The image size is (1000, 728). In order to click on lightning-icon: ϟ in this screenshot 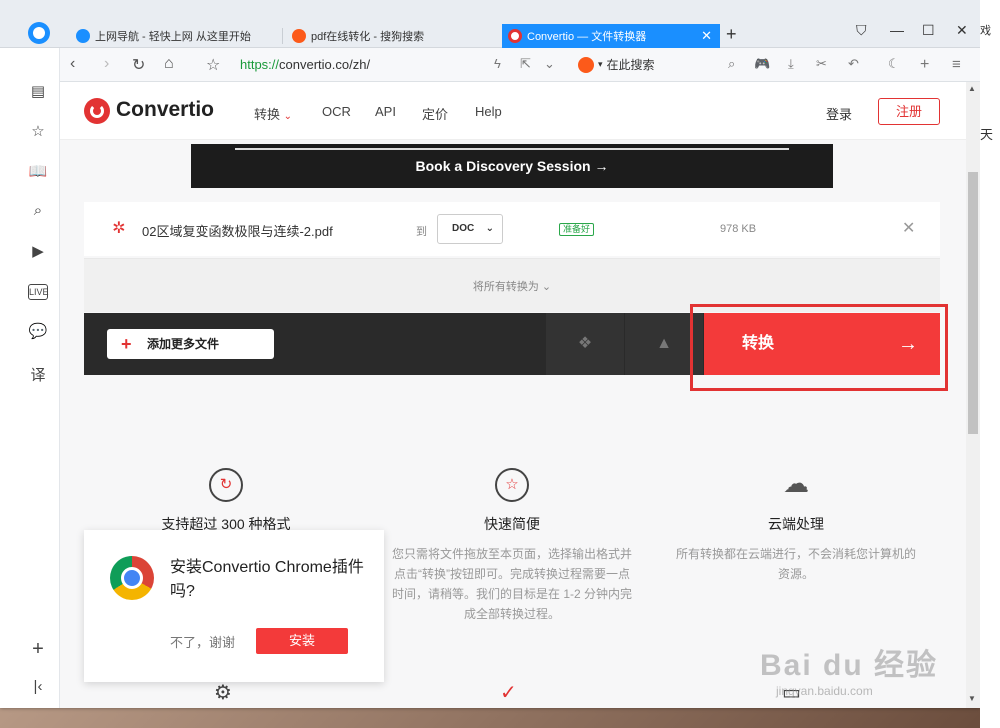, I will do `click(497, 63)`.